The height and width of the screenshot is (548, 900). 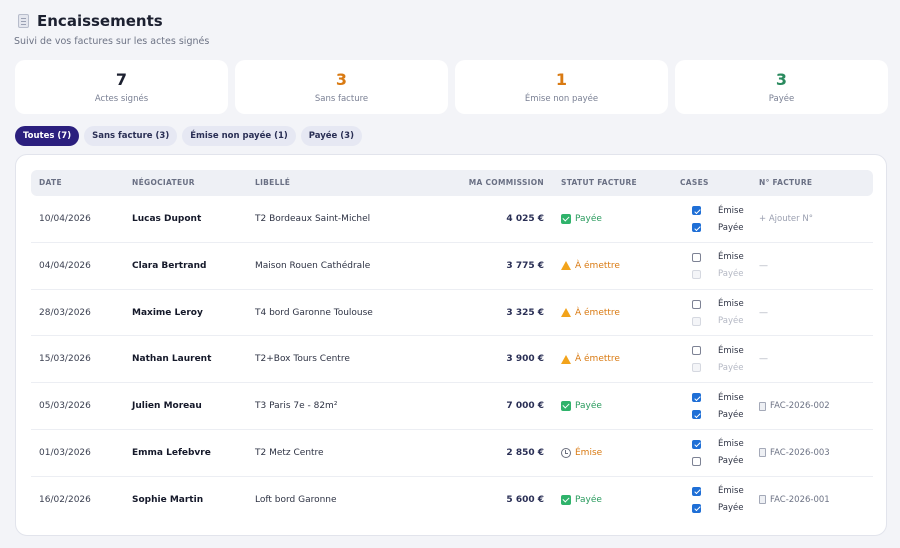 What do you see at coordinates (289, 452) in the screenshot?
I see `libelle-cell: T2 Metz Centre` at bounding box center [289, 452].